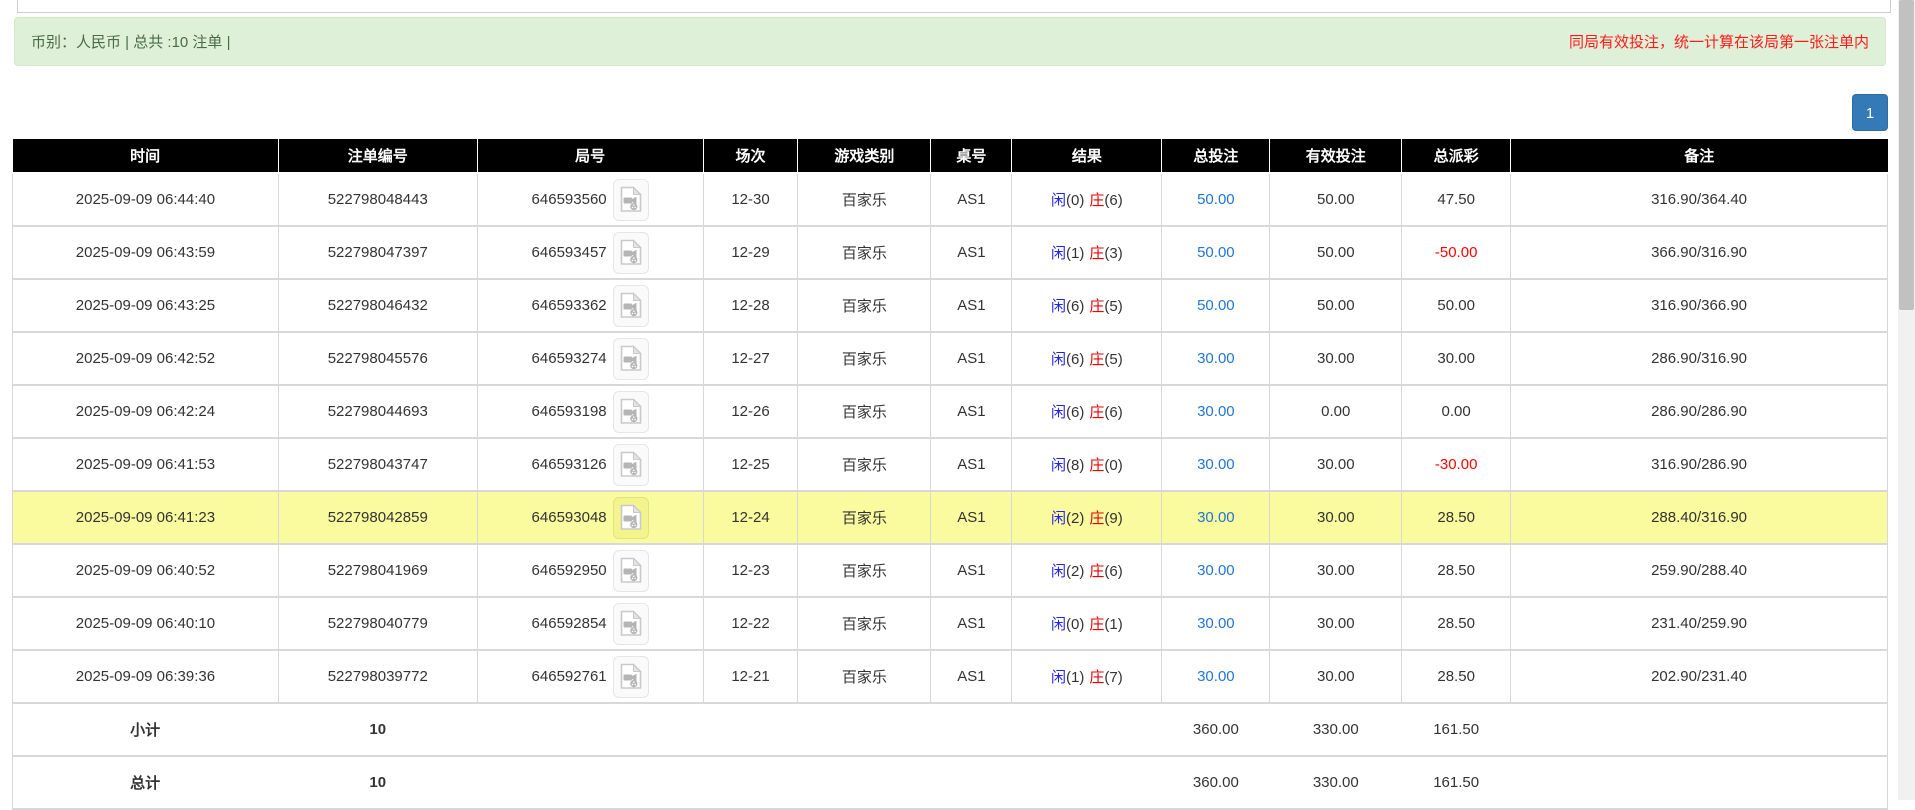 The image size is (1915, 810). I want to click on round-id-cell: 646593457, so click(590, 253).